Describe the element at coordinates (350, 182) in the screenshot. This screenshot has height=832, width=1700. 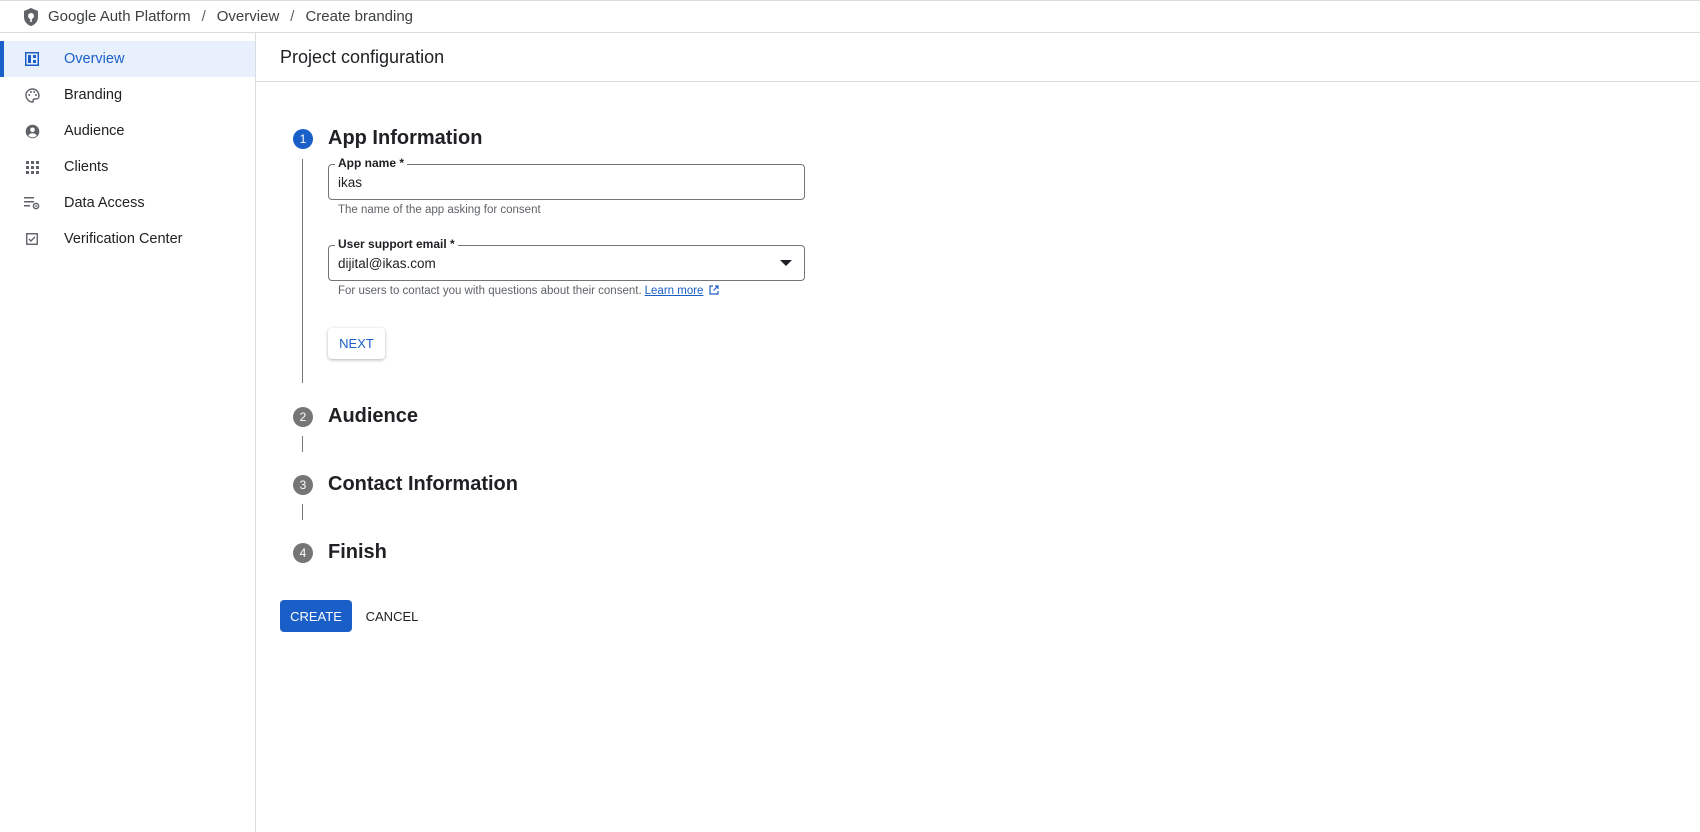
I see `app-name-value: ikas` at that location.